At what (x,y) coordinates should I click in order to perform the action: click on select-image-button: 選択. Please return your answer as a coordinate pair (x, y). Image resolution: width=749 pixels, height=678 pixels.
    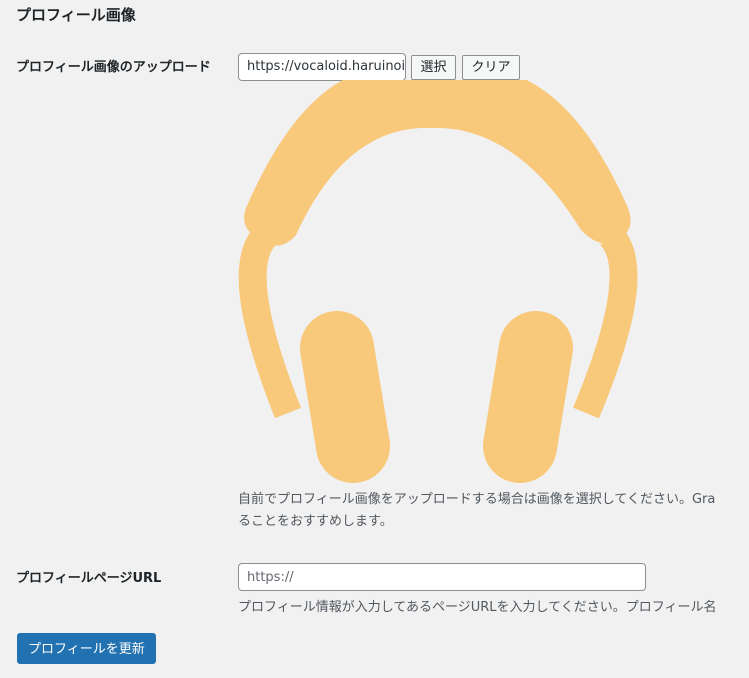
    Looking at the image, I should click on (433, 67).